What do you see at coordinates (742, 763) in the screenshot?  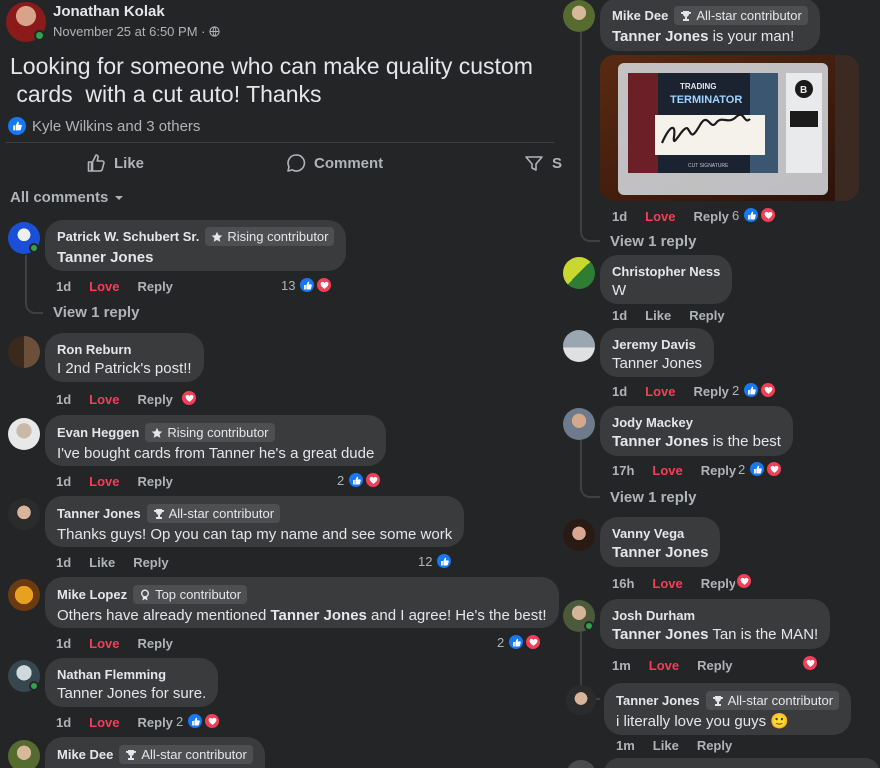 I see `comment-bubble` at bounding box center [742, 763].